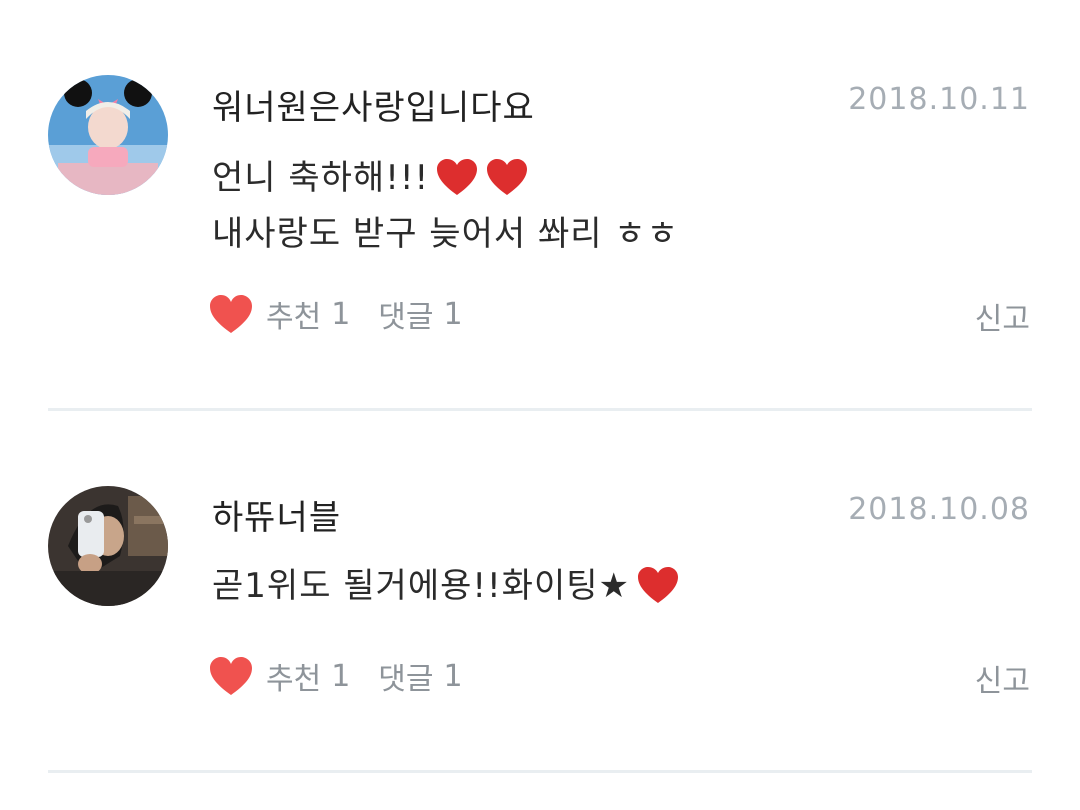  Describe the element at coordinates (421, 586) in the screenshot. I see `comment-text-line-1: 곧1위도 될거에용!!화이팅★` at that location.